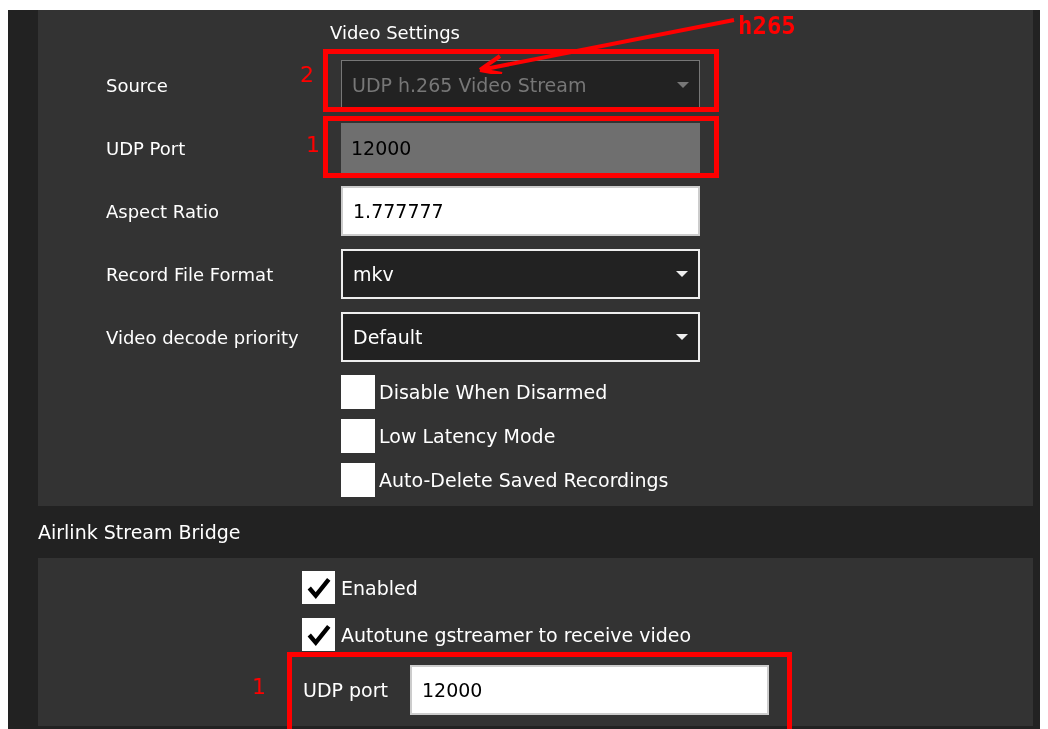  Describe the element at coordinates (307, 74) in the screenshot. I see `annotation-number: 2` at that location.